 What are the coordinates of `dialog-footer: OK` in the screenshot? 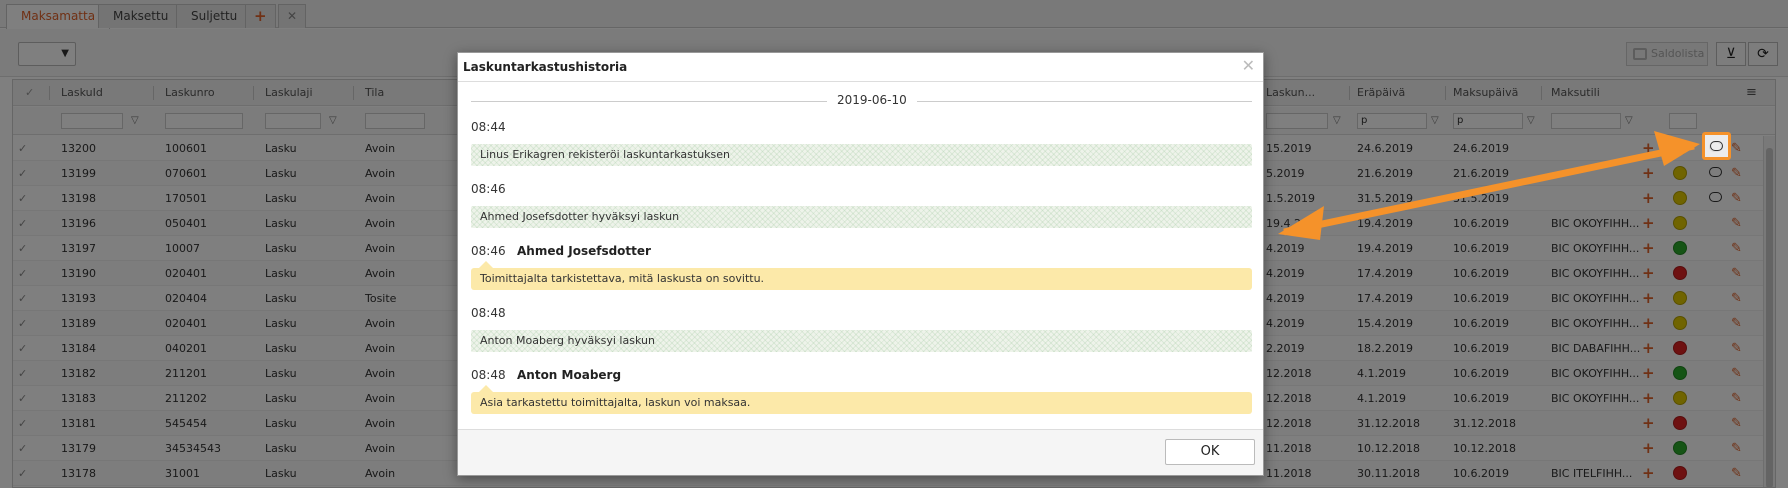 It's located at (860, 452).